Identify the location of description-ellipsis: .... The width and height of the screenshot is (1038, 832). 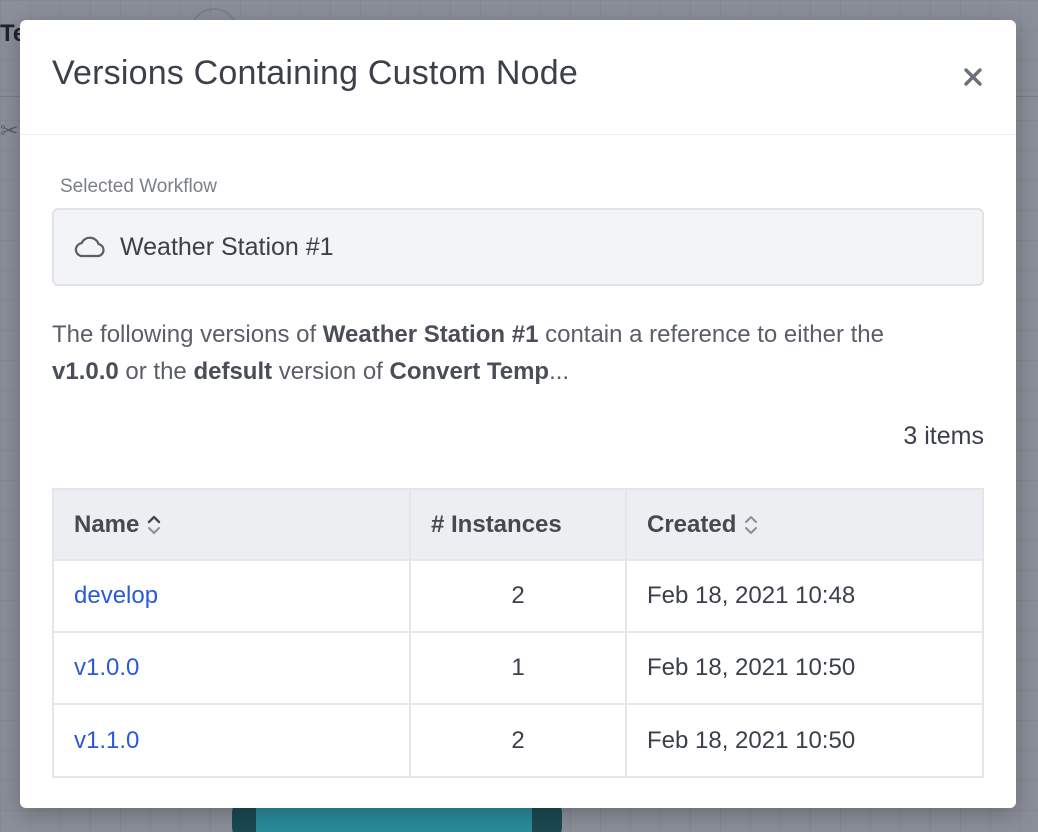
(559, 371).